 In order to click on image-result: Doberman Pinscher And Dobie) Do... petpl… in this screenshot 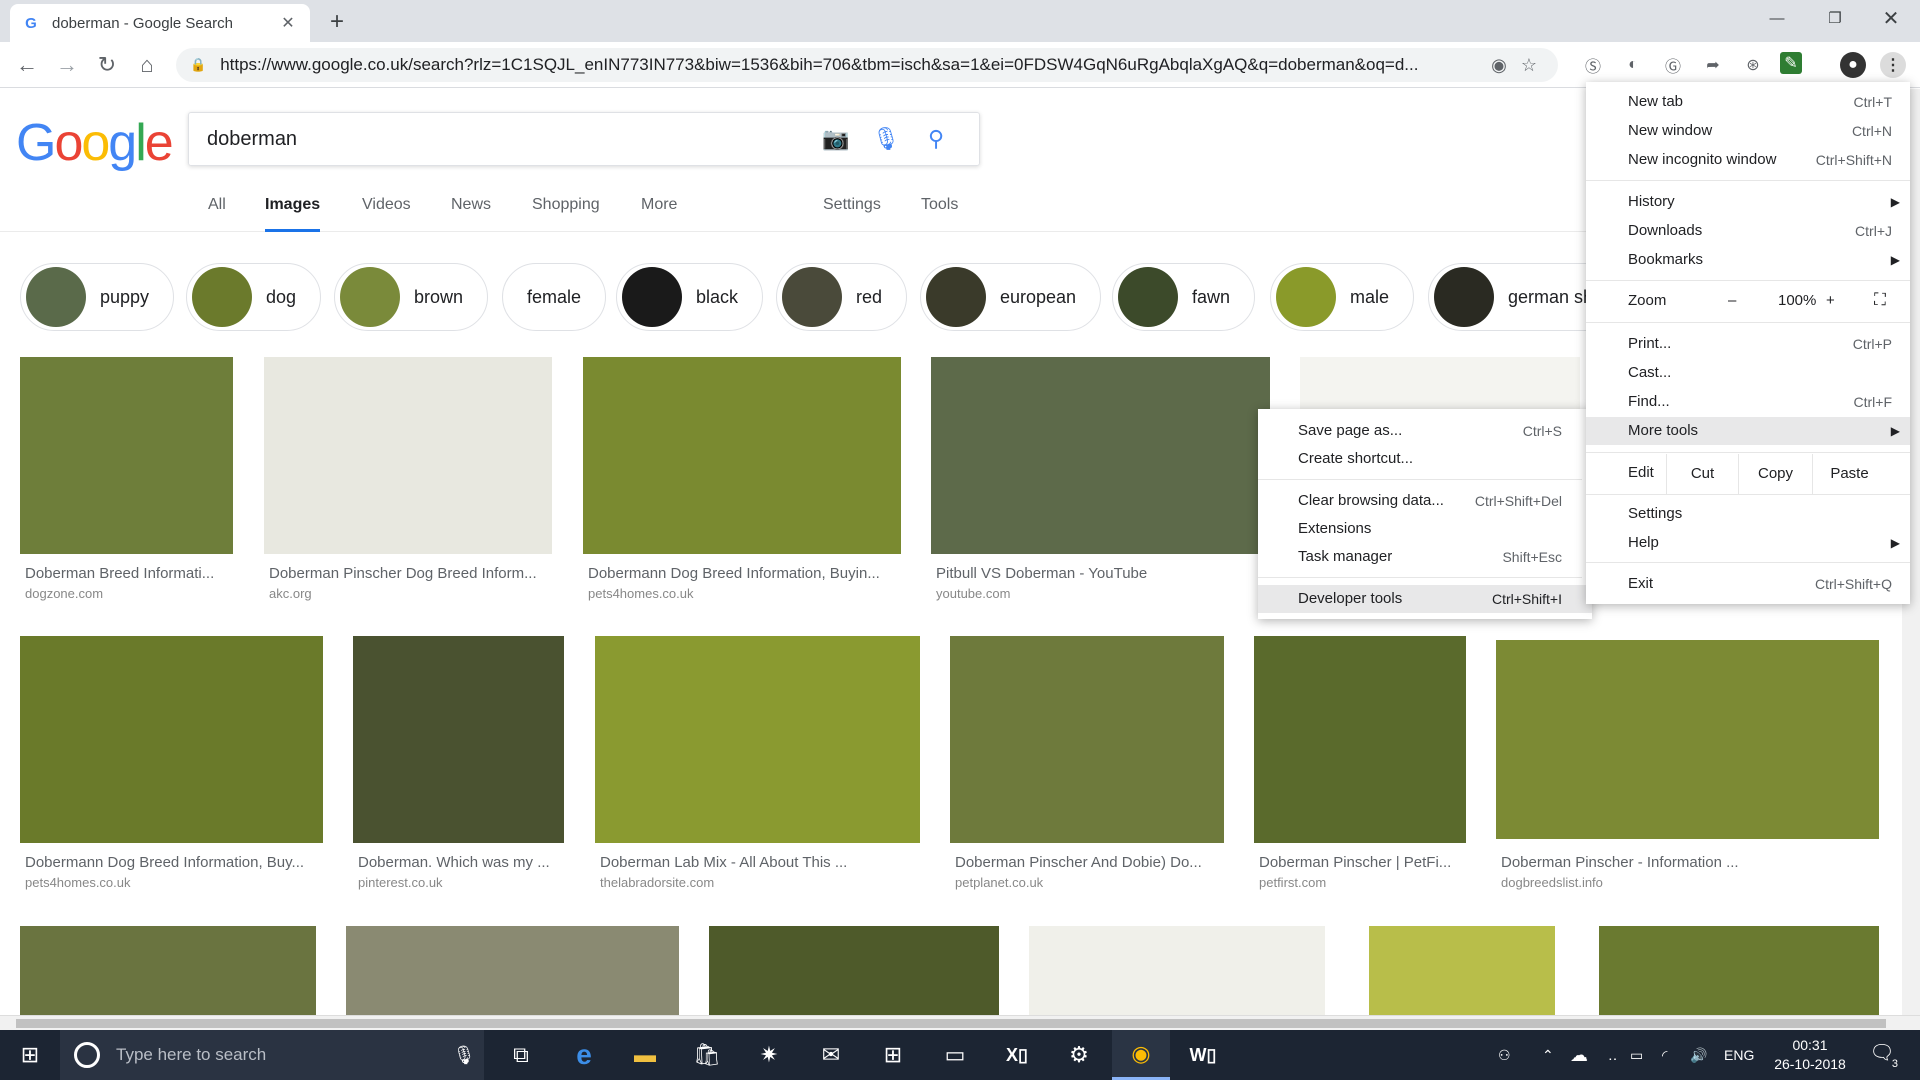, I will do `click(1087, 763)`.